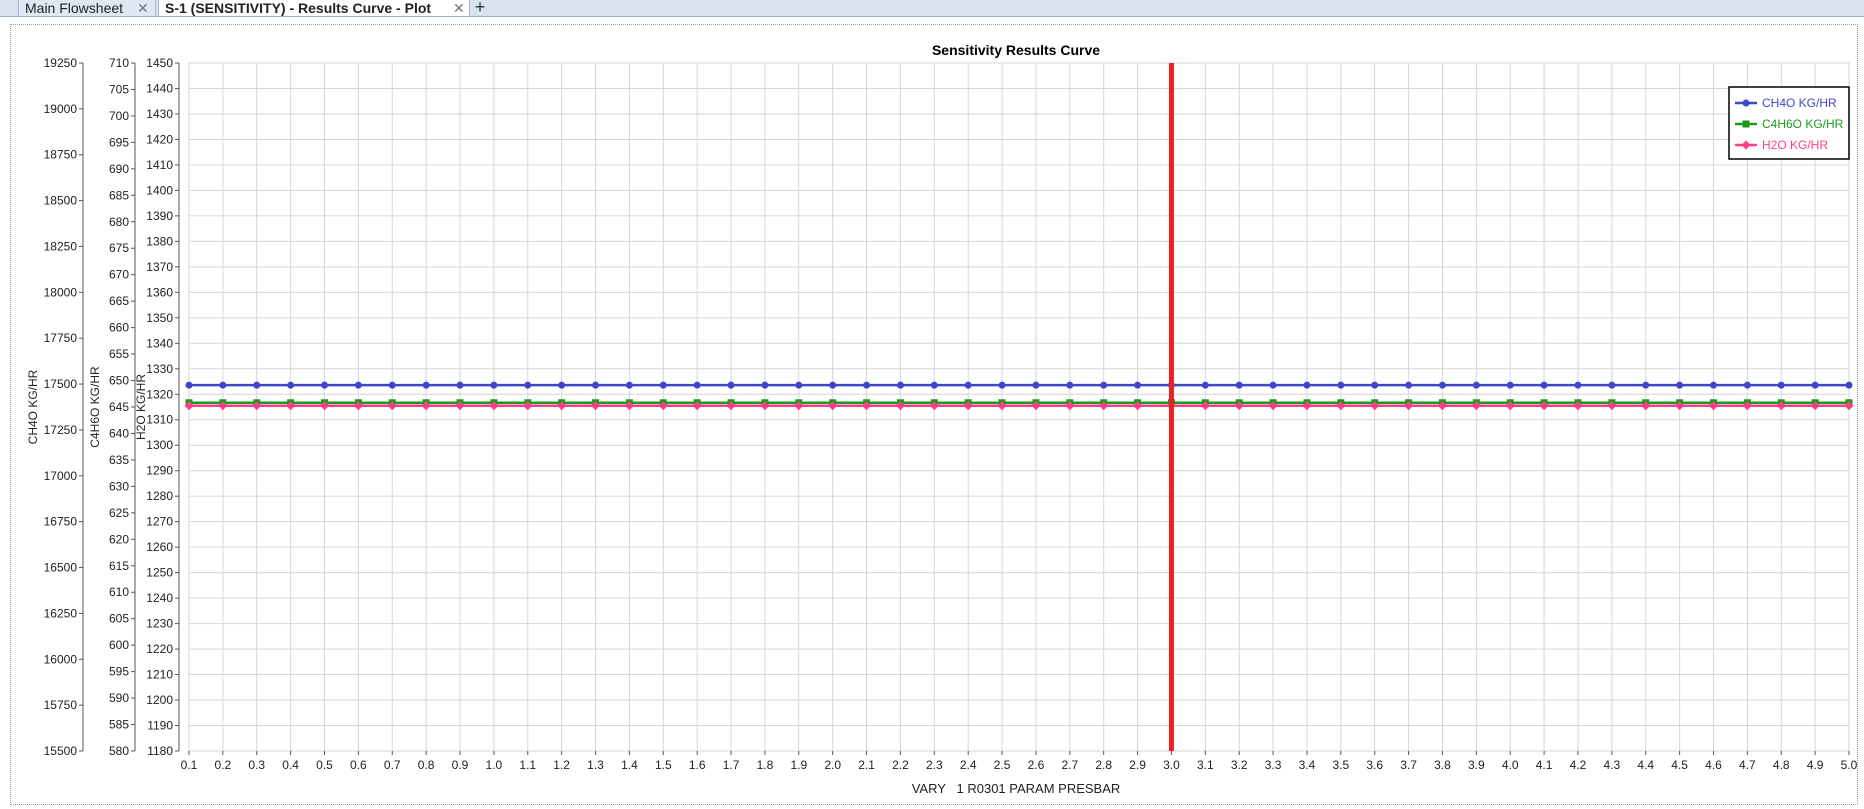 This screenshot has width=1864, height=809. What do you see at coordinates (1019, 396) in the screenshot?
I see `chart-series` at bounding box center [1019, 396].